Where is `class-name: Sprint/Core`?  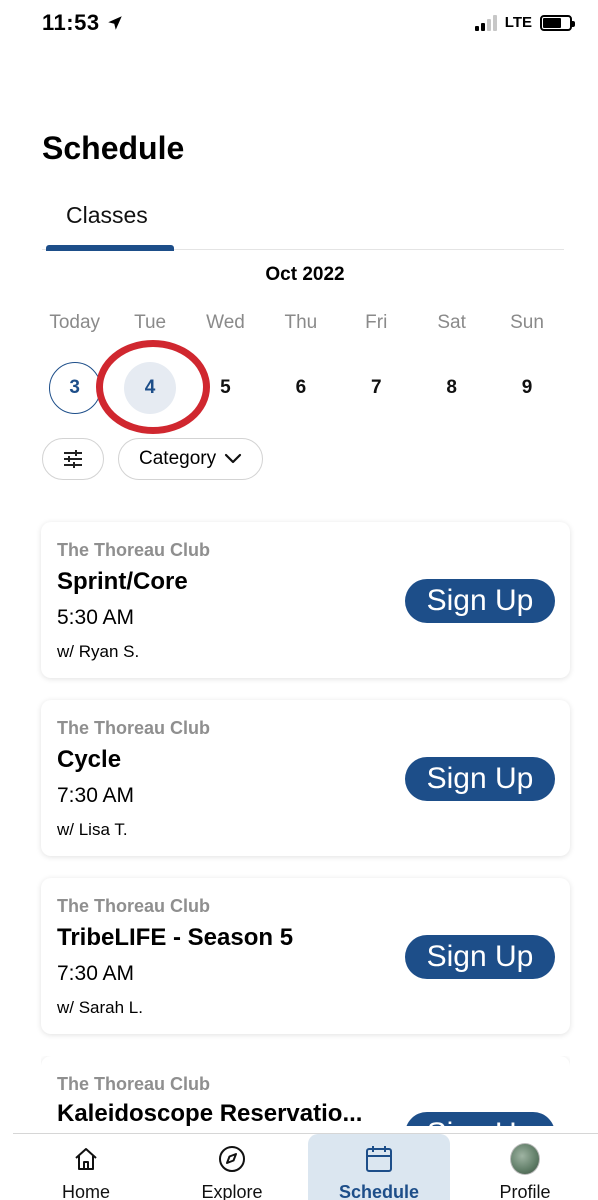 class-name: Sprint/Core is located at coordinates (122, 581).